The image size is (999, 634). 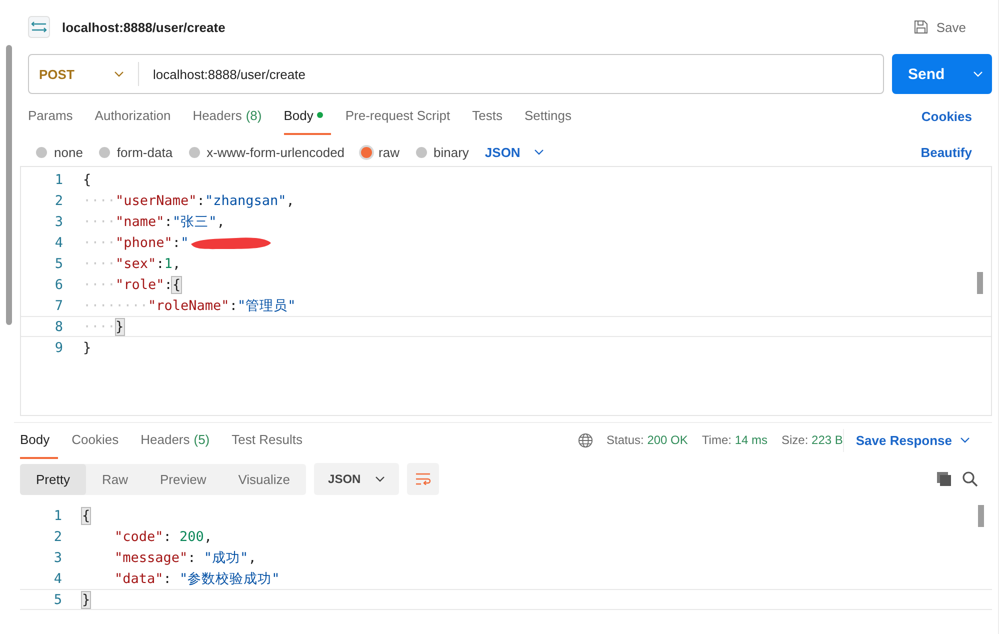 I want to click on beautify-link: Beautify, so click(x=946, y=152).